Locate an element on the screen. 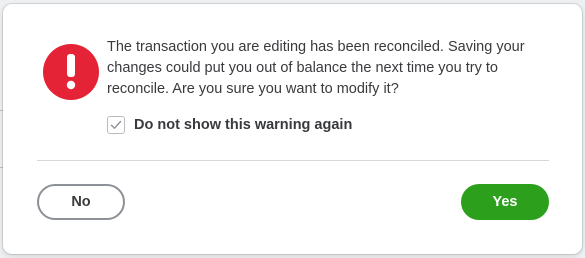  dont-show-again-label: Do not show this warning again is located at coordinates (243, 125).